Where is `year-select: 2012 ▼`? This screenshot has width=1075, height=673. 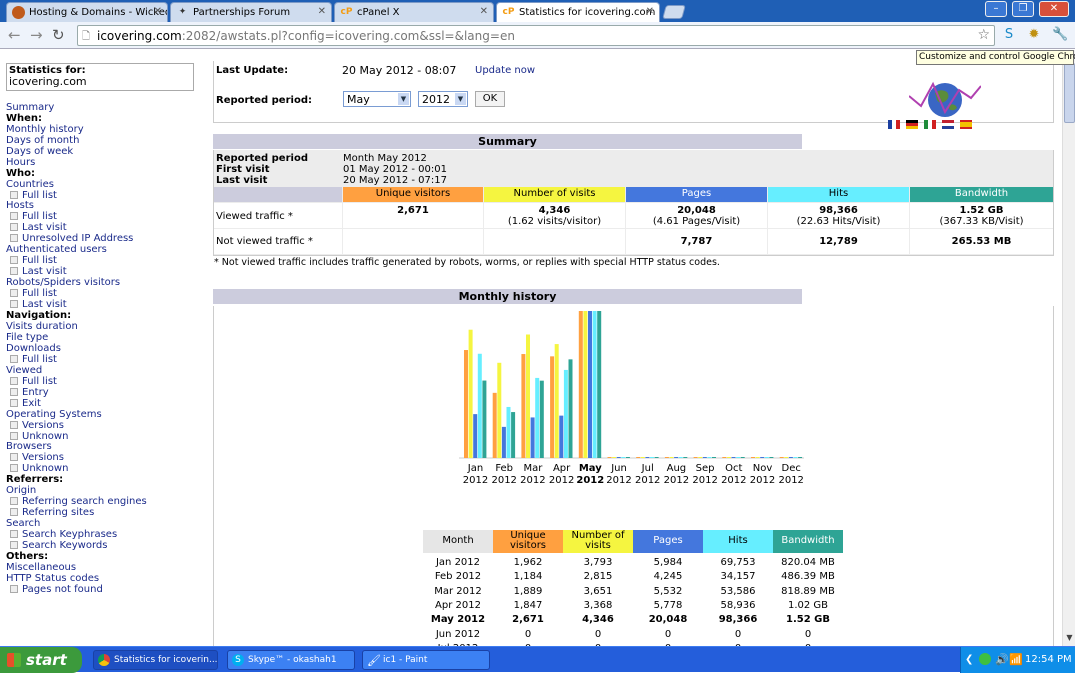
year-select: 2012 ▼ is located at coordinates (443, 99).